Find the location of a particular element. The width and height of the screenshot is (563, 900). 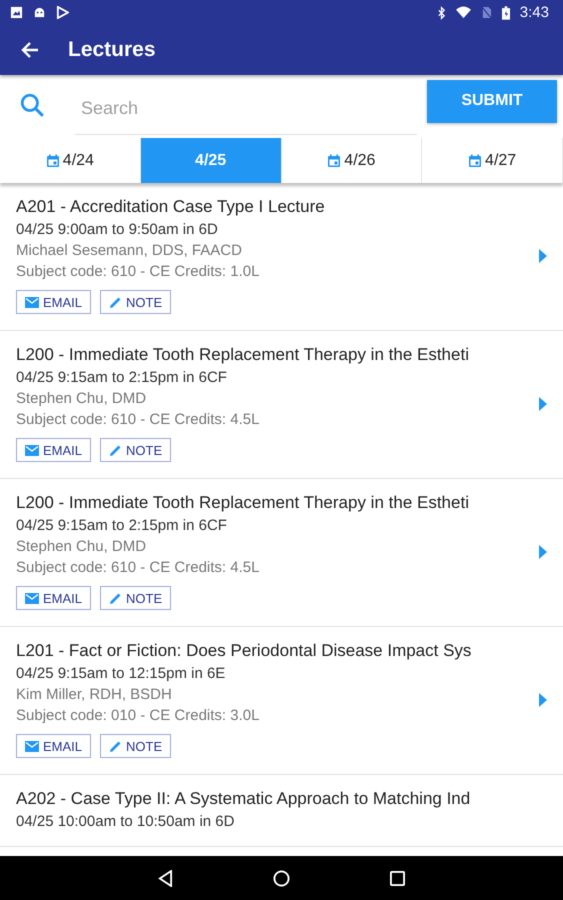

date-tab: 4/24 is located at coordinates (70, 160).